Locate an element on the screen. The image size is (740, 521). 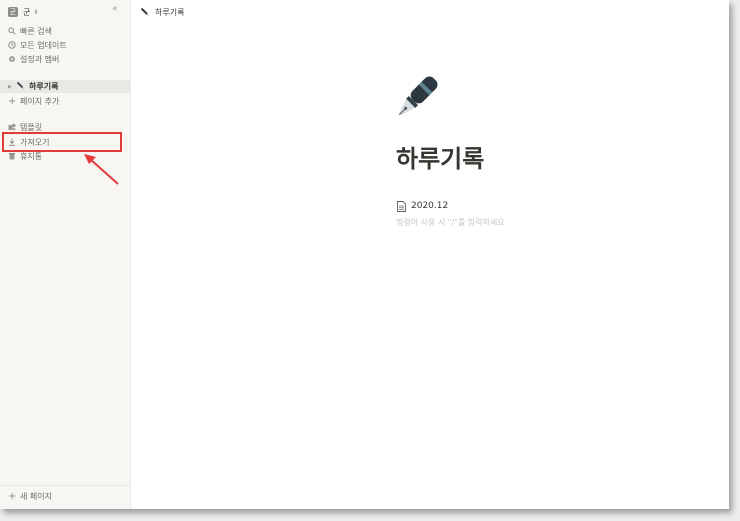
divider is located at coordinates (65, 485).